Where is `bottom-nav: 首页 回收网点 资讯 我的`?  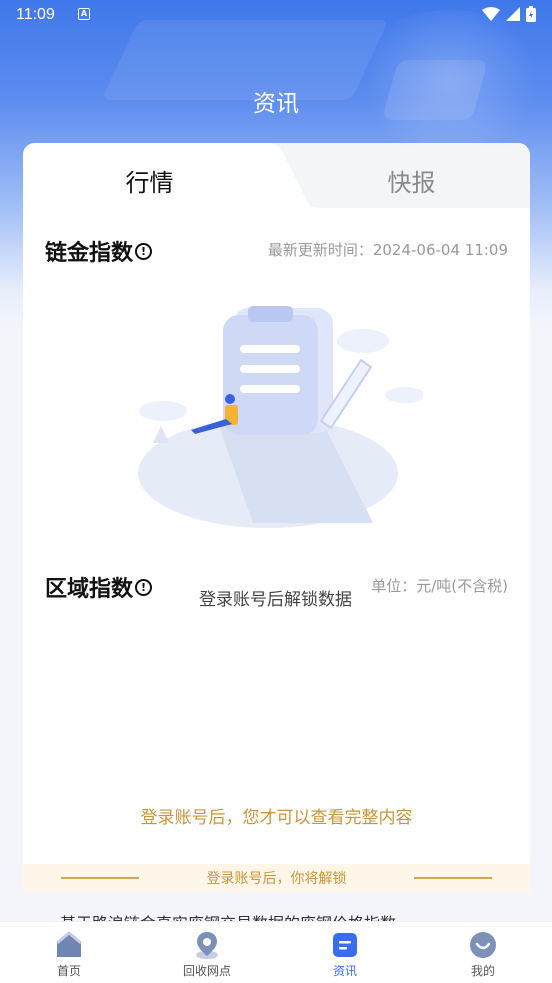 bottom-nav: 首页 回收网点 资讯 我的 is located at coordinates (276, 952).